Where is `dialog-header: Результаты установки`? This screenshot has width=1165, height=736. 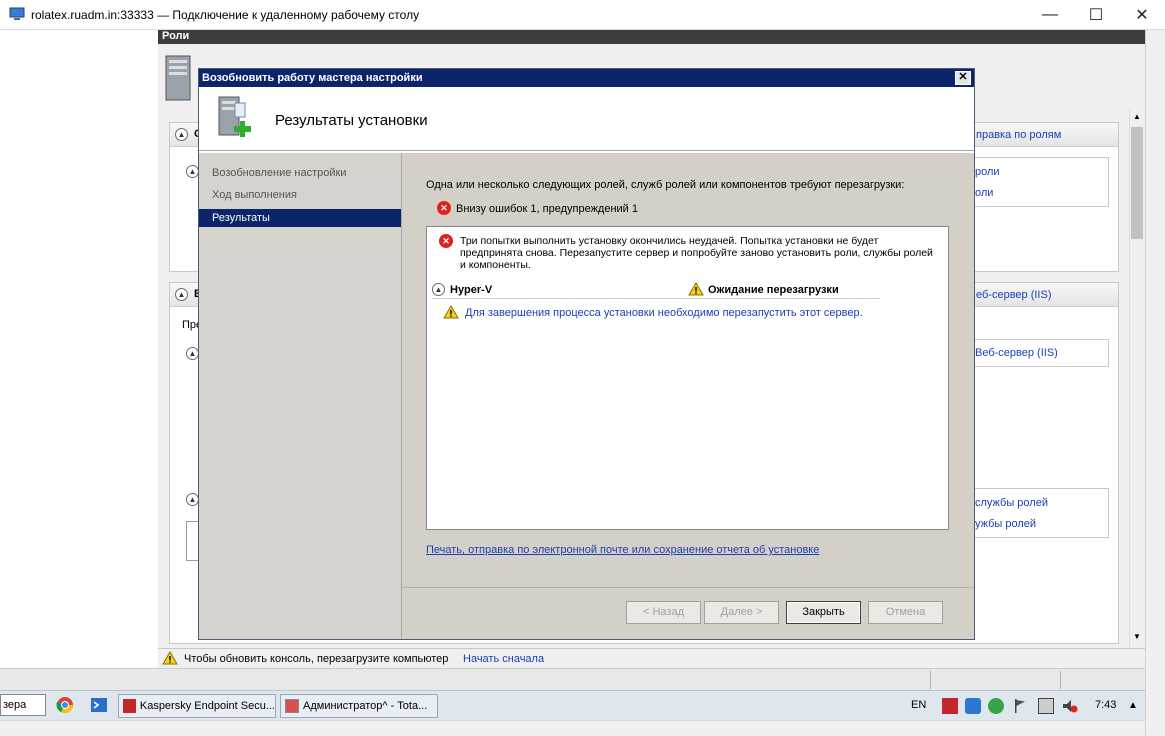 dialog-header: Результаты установки is located at coordinates (586, 119).